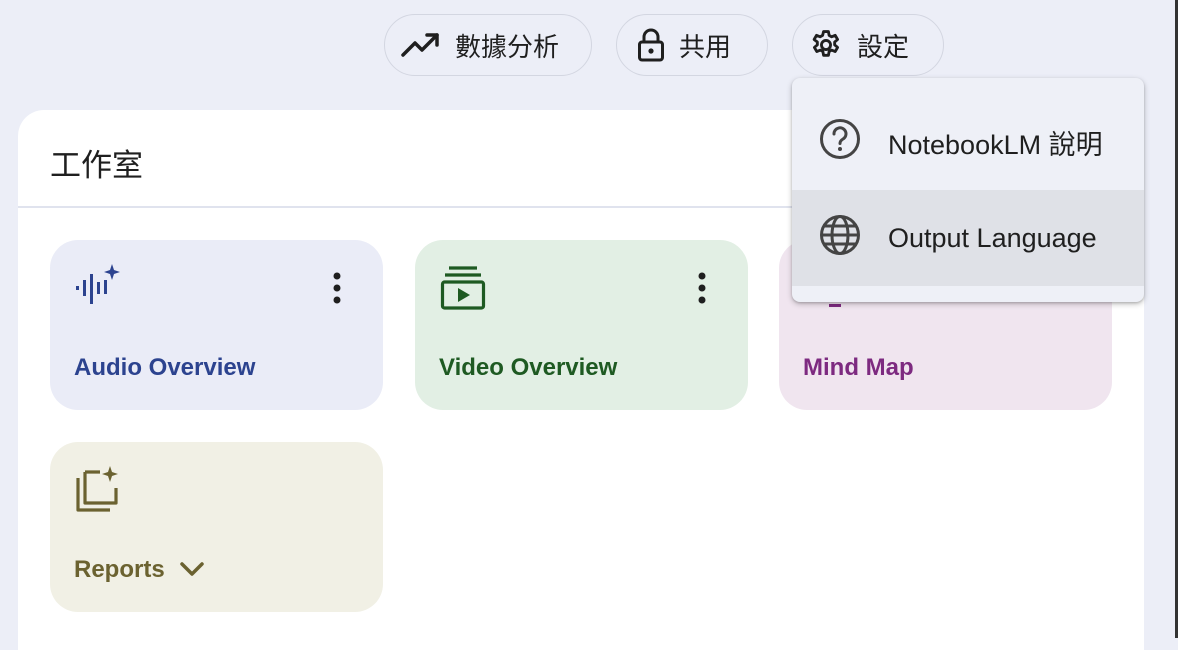  I want to click on mind-map-label: Mind Map, so click(858, 367).